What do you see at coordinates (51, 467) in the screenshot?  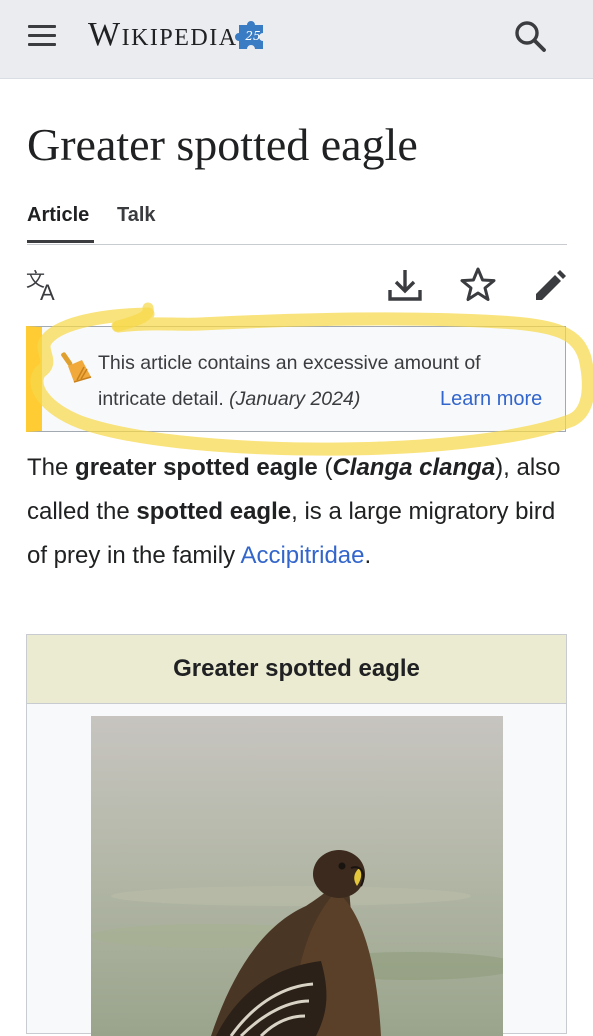 I see `lead-text-1: The` at bounding box center [51, 467].